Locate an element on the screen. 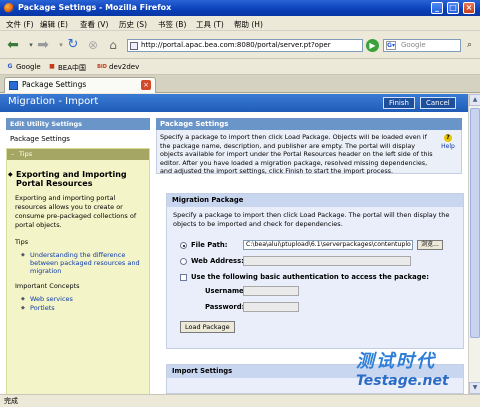  google-favicon-icon: G is located at coordinates (10, 66).